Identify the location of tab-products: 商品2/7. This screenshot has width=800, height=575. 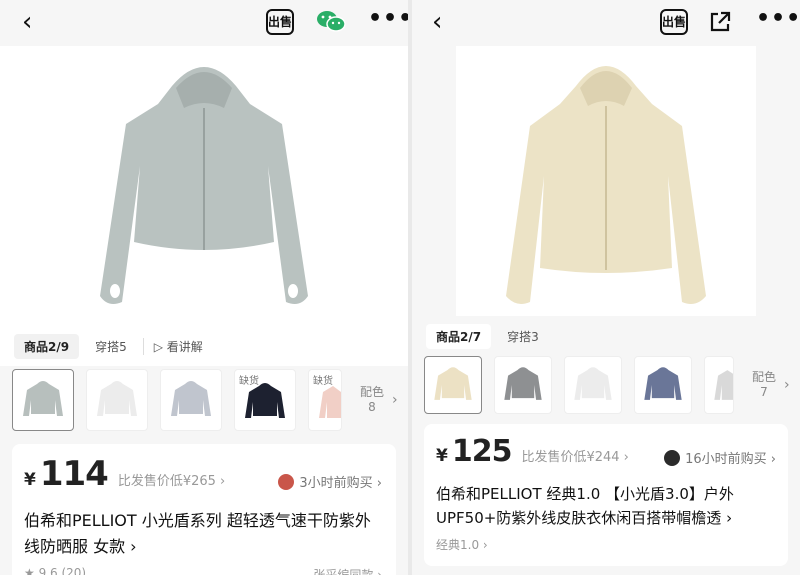
(459, 336).